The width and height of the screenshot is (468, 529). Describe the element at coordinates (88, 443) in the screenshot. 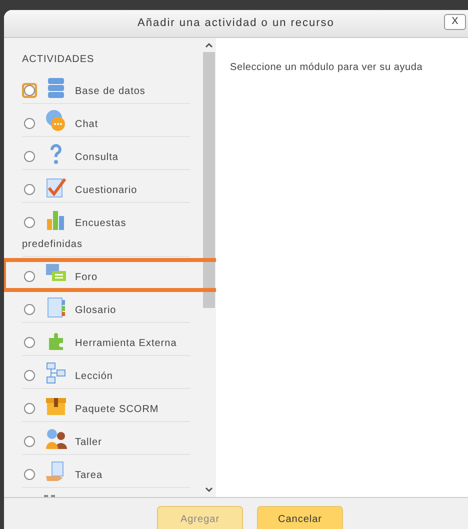

I see `option-label: Taller` at that location.